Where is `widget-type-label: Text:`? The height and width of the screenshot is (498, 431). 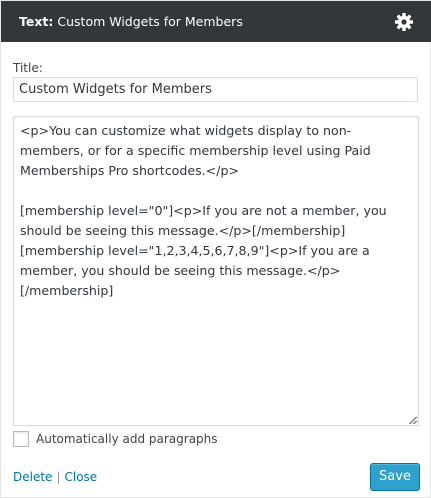 widget-type-label: Text: is located at coordinates (36, 21).